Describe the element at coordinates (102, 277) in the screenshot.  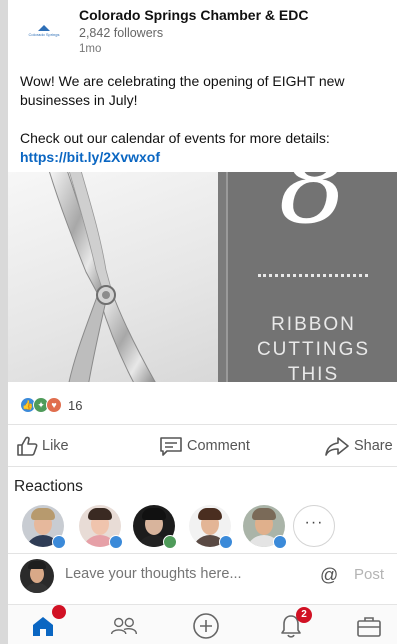
I see `scissors-icon` at that location.